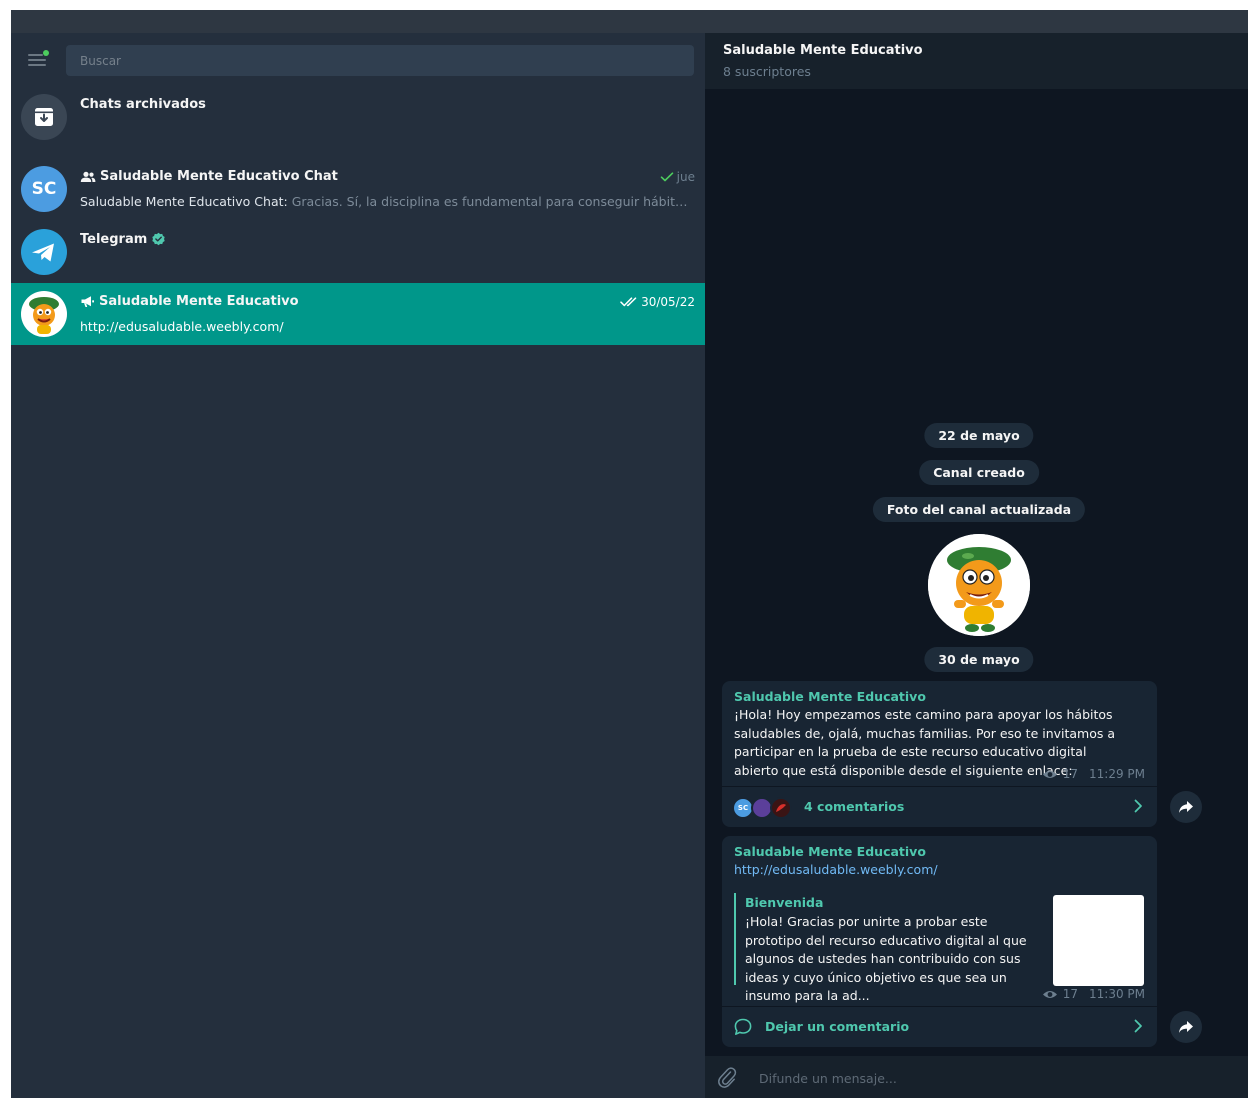 This screenshot has height=1098, width=1248. Describe the element at coordinates (87, 301) in the screenshot. I see `channel-megaphone-icon` at that location.